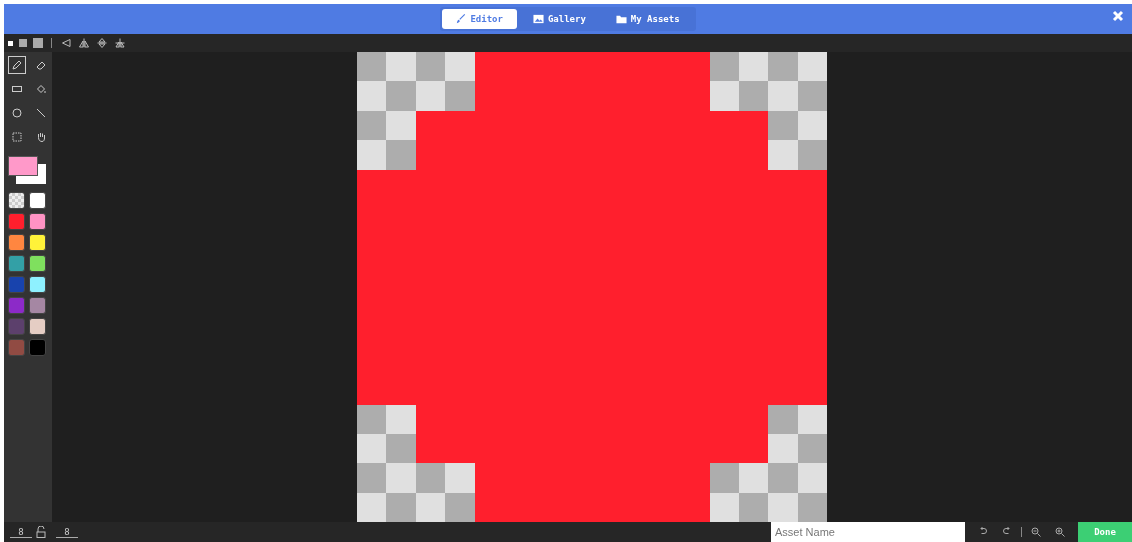 Image resolution: width=1132 pixels, height=542 pixels. Describe the element at coordinates (647, 19) in the screenshot. I see `tab: My Assets` at that location.